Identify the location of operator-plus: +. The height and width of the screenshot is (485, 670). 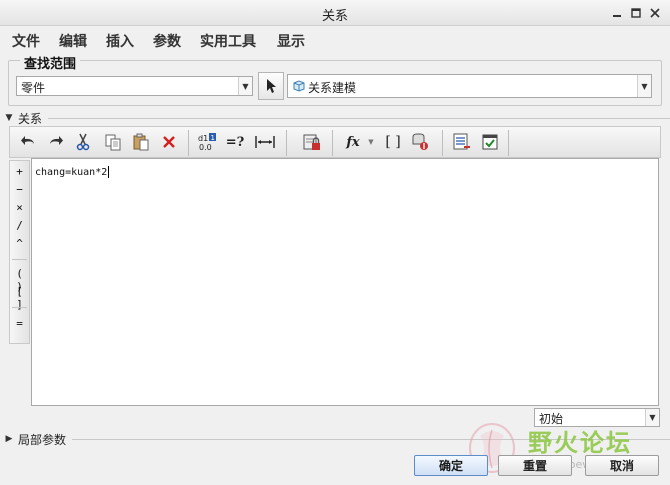
(19, 173).